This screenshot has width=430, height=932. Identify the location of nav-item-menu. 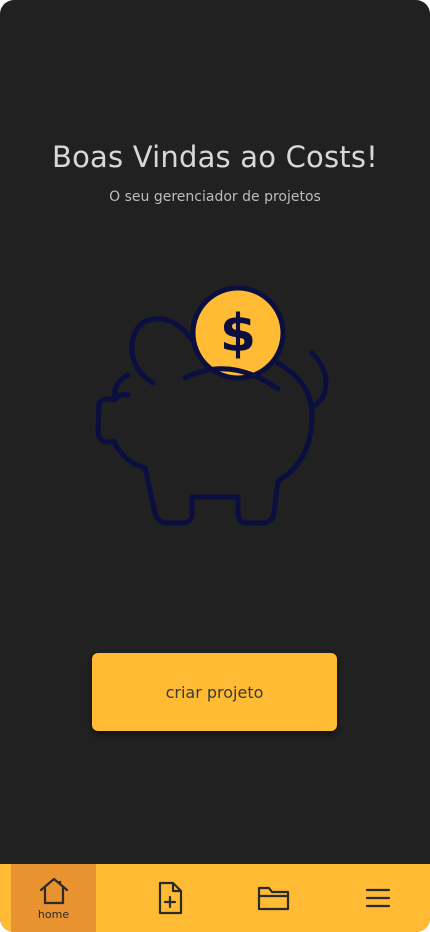
(378, 898).